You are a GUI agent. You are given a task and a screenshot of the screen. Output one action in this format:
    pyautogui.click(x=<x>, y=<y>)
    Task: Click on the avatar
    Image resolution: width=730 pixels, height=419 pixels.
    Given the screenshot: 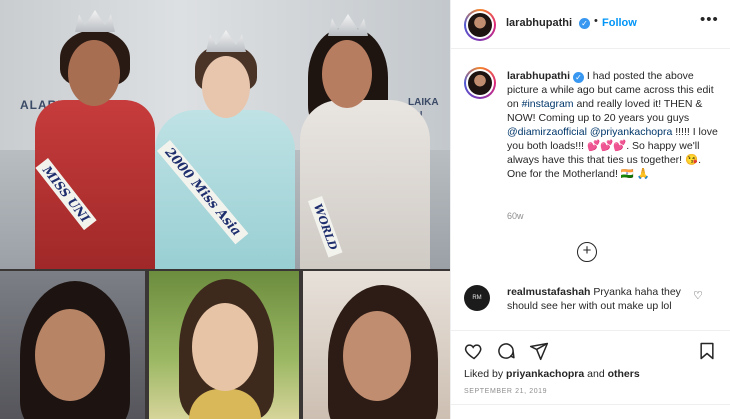 What is the action you would take?
    pyautogui.click(x=480, y=25)
    